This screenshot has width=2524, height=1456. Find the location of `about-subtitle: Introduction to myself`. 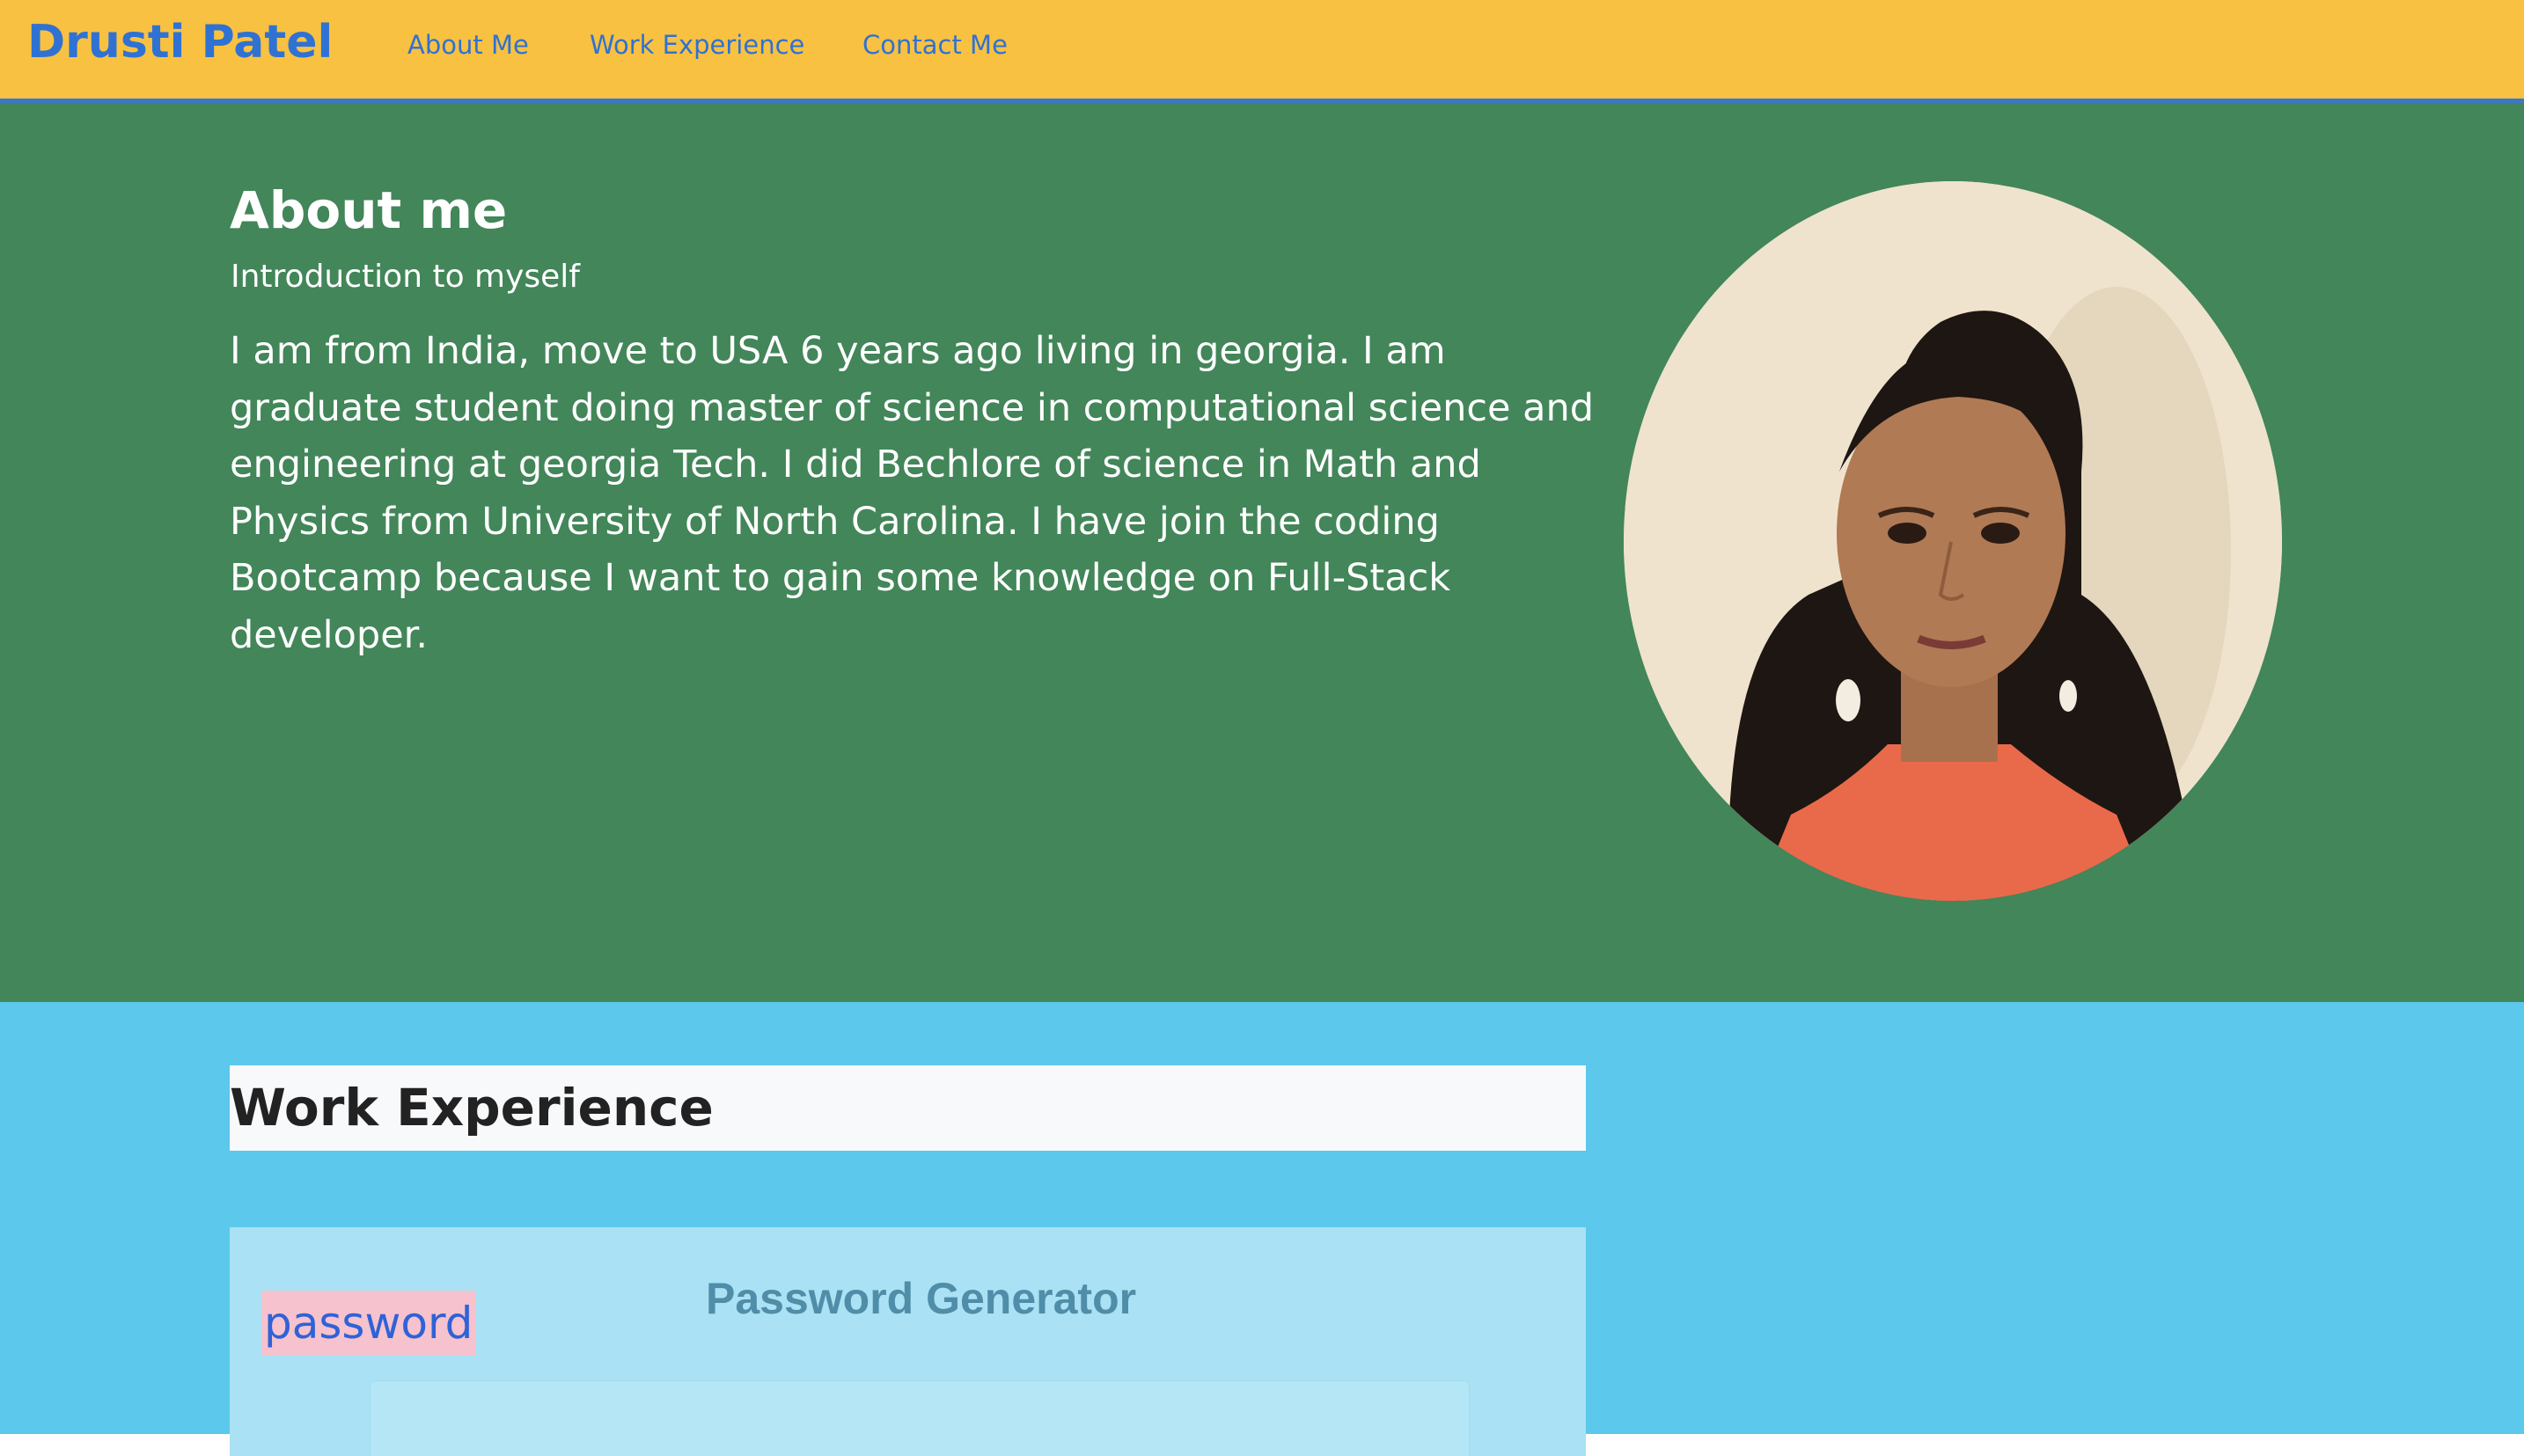

about-subtitle: Introduction to myself is located at coordinates (405, 277).